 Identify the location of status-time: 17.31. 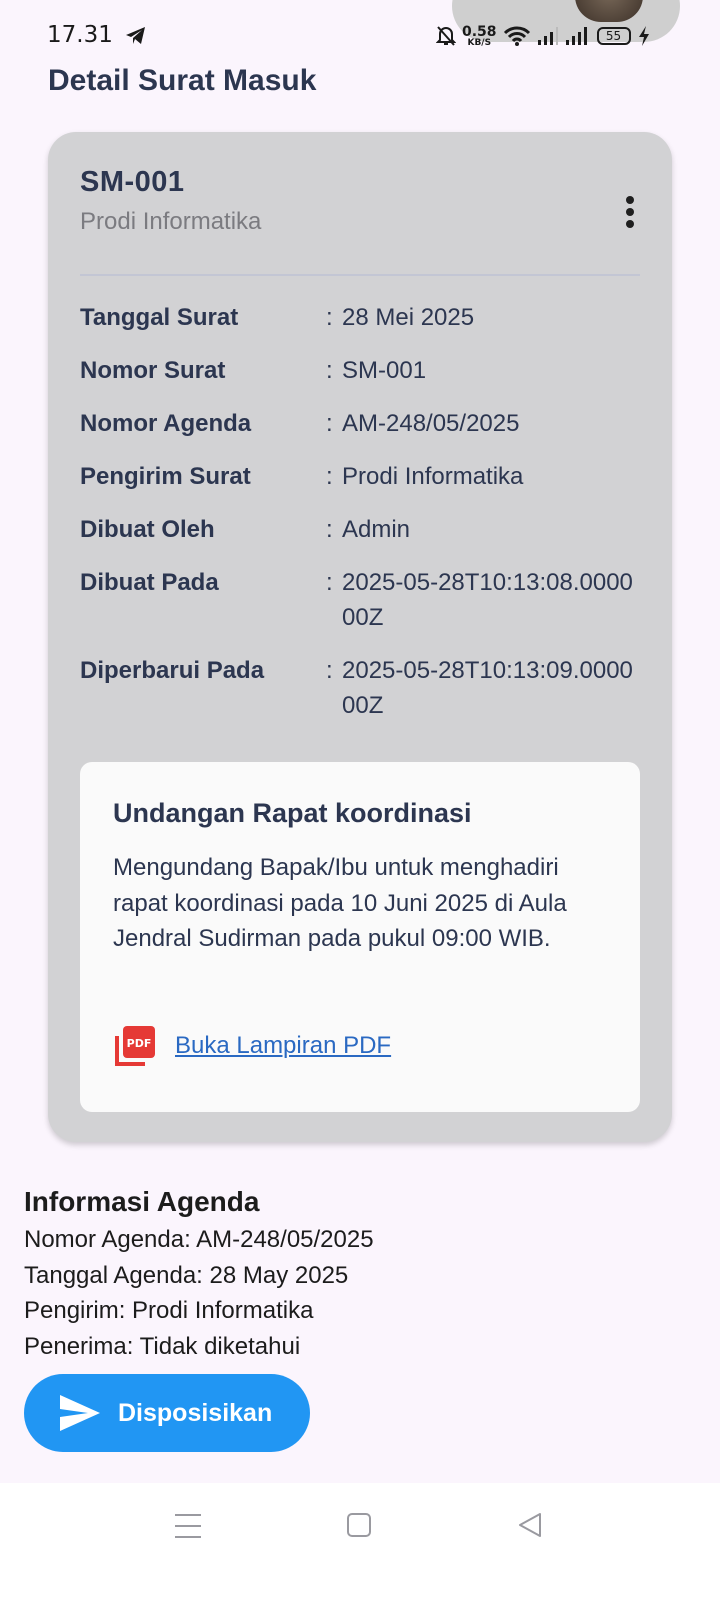
(80, 35).